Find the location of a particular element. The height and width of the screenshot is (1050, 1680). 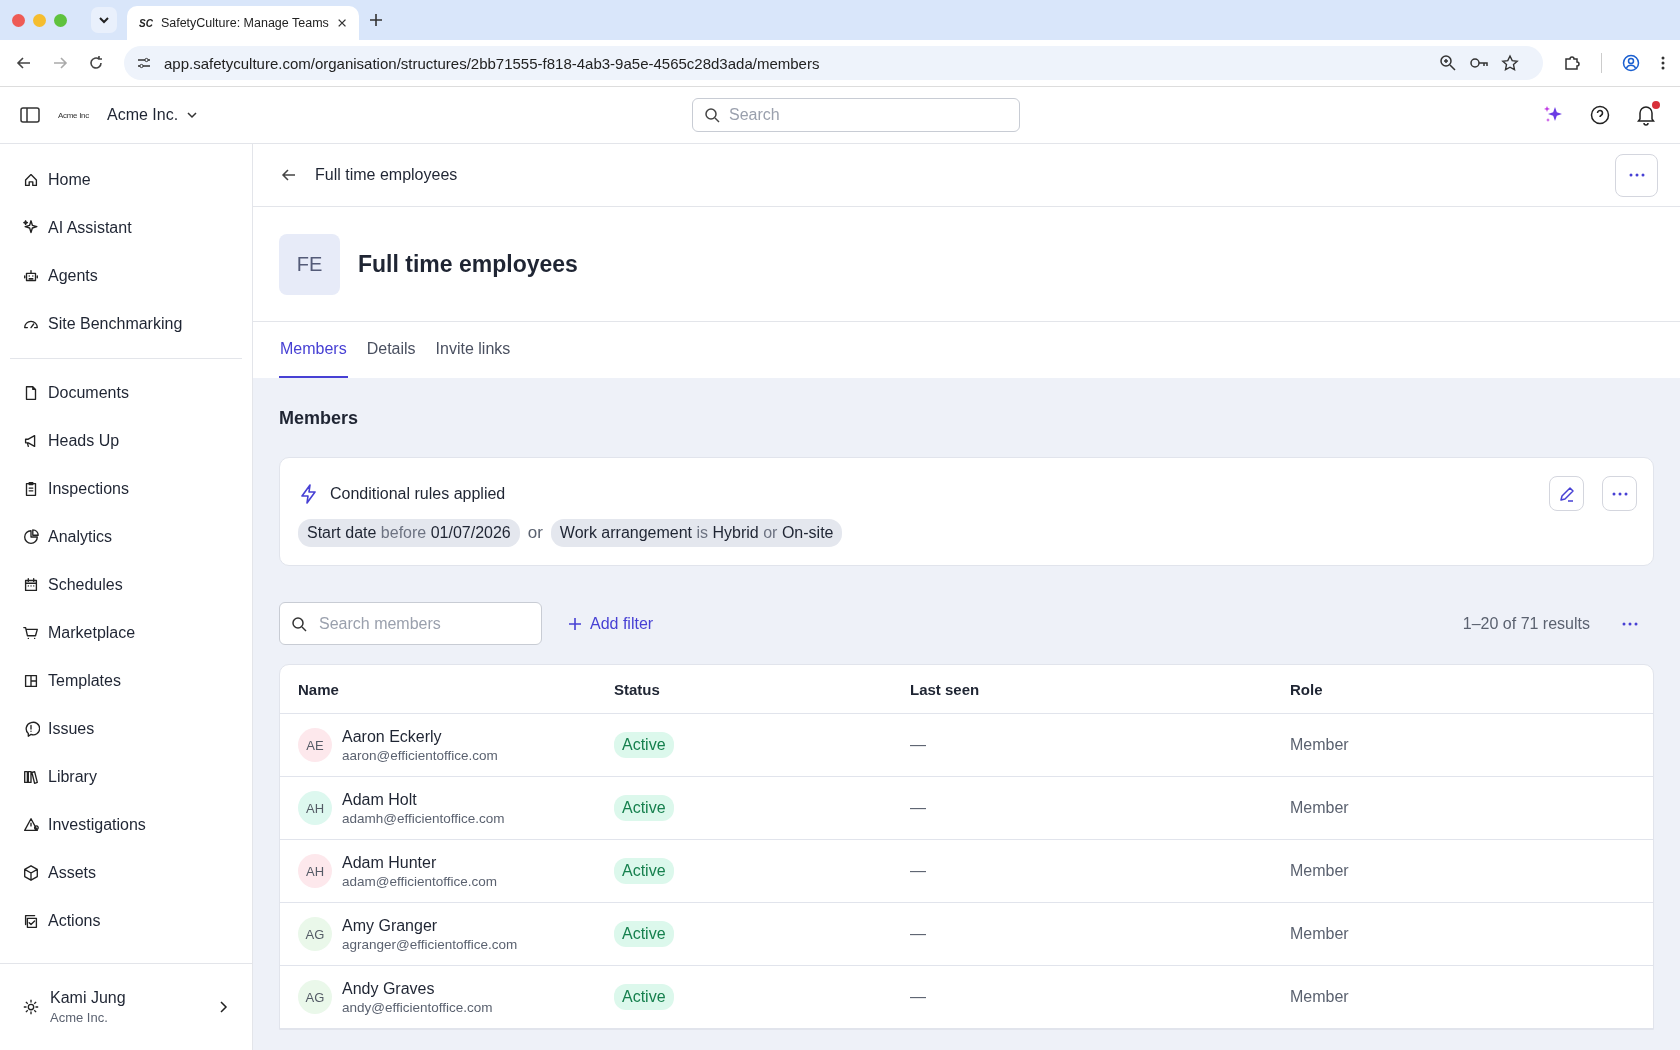

member-email: adam@efficientoffice.com is located at coordinates (420, 881).